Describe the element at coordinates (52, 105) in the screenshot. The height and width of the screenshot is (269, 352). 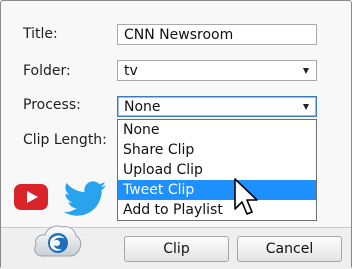
I see `process-label: Process:` at that location.